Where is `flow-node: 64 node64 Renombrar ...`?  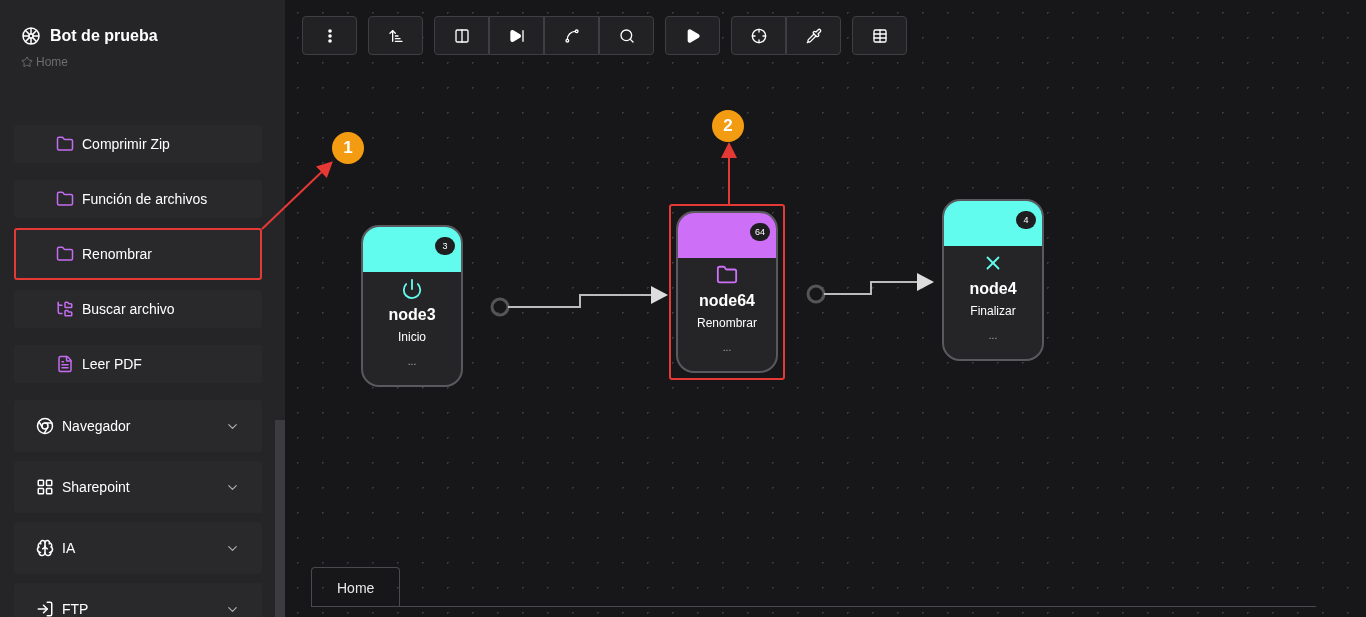 flow-node: 64 node64 Renombrar ... is located at coordinates (727, 292).